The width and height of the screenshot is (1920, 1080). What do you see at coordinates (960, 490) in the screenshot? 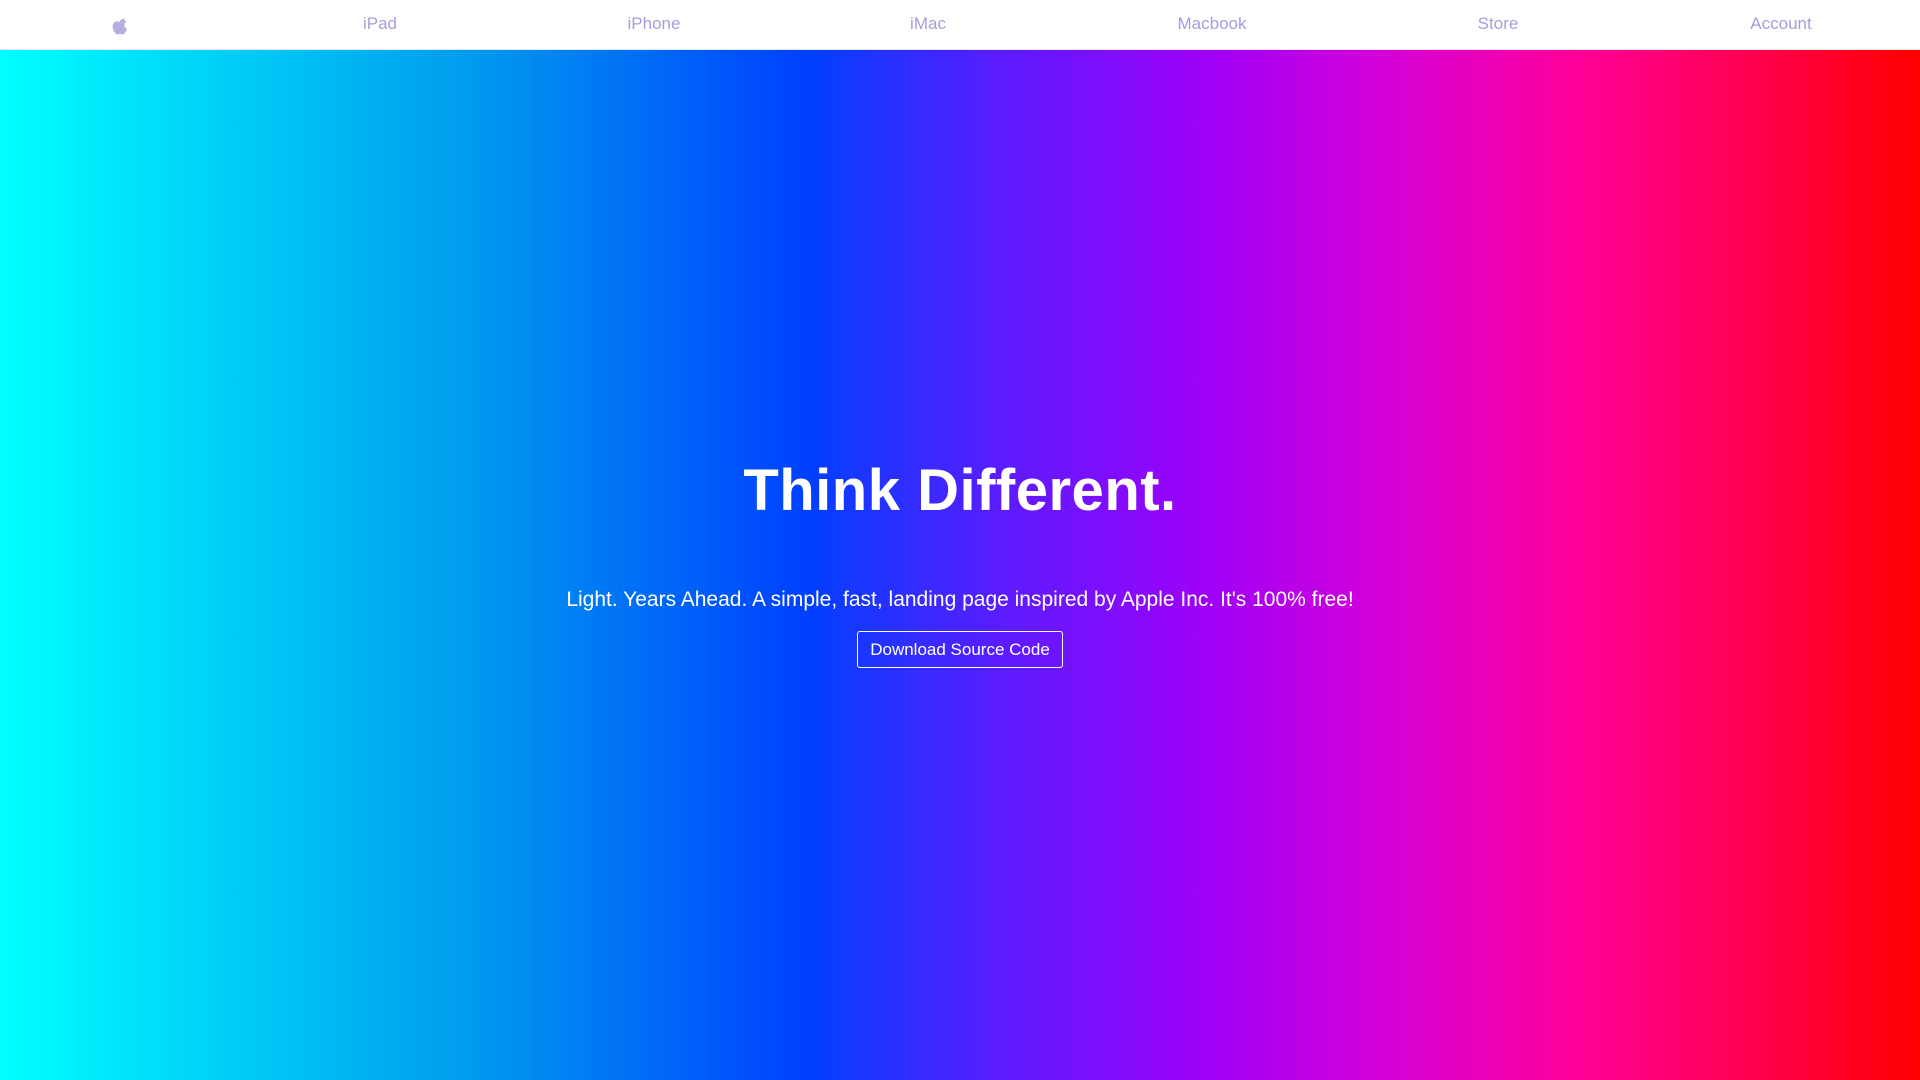
I see `hero-title: Think Different.` at bounding box center [960, 490].